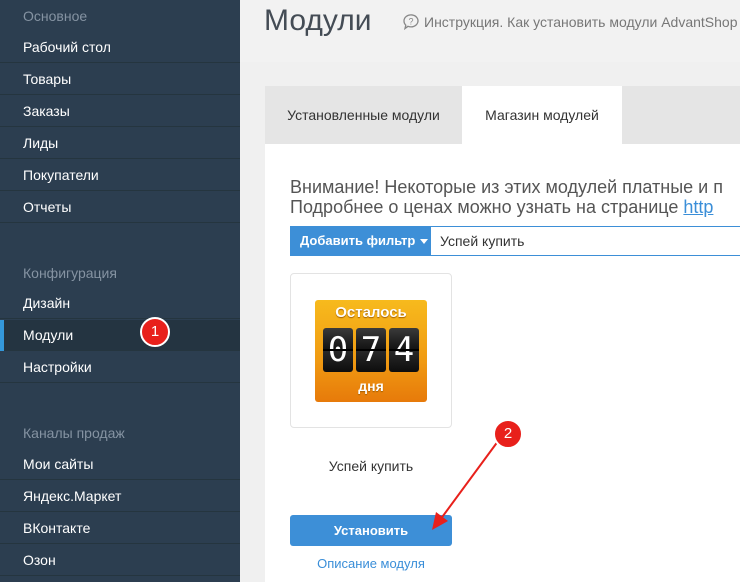  I want to click on filter-input: Успей купить, so click(585, 241).